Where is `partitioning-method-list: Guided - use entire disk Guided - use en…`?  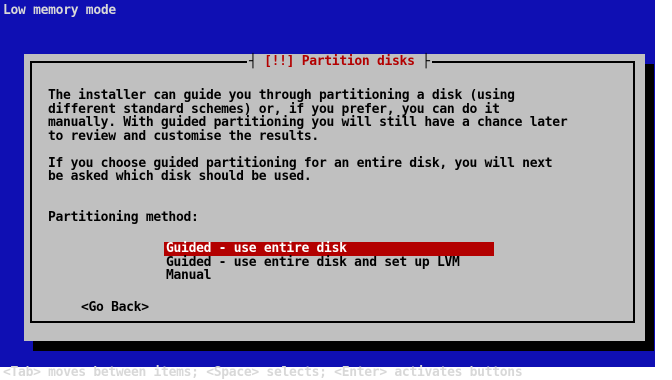
partitioning-method-list: Guided - use entire disk Guided - use en… is located at coordinates (329, 262).